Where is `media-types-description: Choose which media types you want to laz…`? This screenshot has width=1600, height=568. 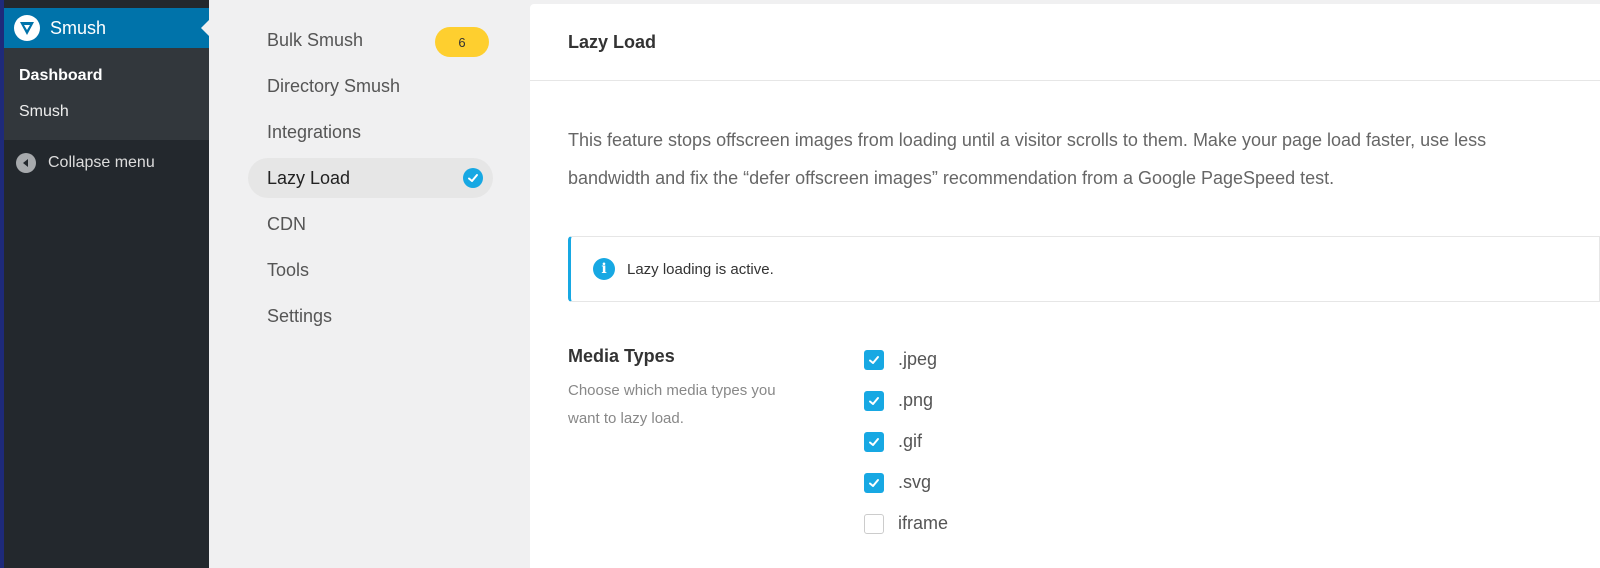
media-types-description: Choose which media types you want to laz… is located at coordinates (672, 404).